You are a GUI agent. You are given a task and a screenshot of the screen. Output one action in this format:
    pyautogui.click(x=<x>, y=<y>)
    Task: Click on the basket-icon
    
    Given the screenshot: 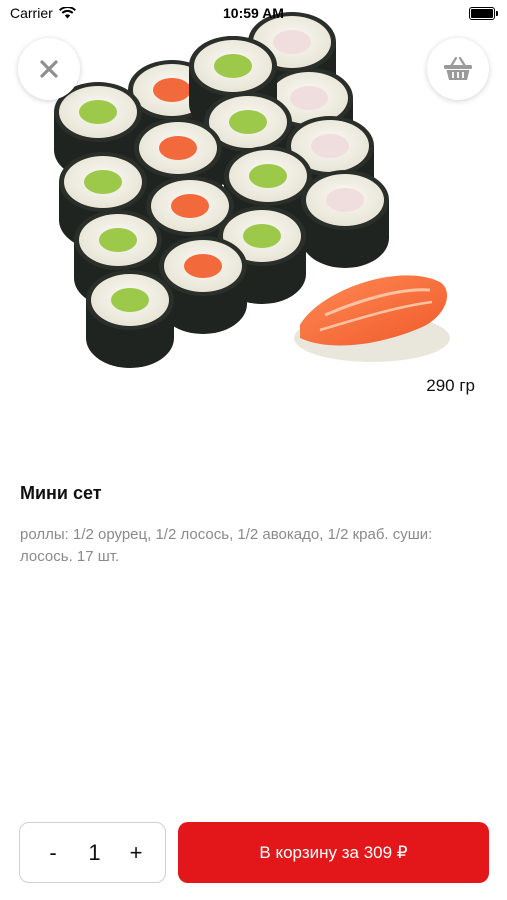 What is the action you would take?
    pyautogui.click(x=458, y=68)
    